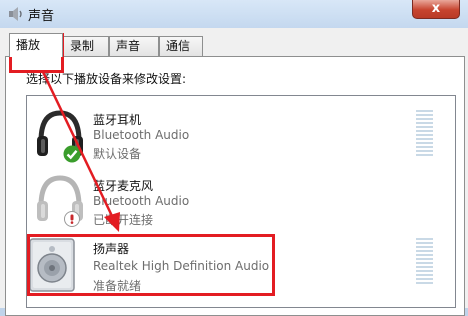  Describe the element at coordinates (117, 154) in the screenshot. I see `device-status-default: 默认设备` at that location.